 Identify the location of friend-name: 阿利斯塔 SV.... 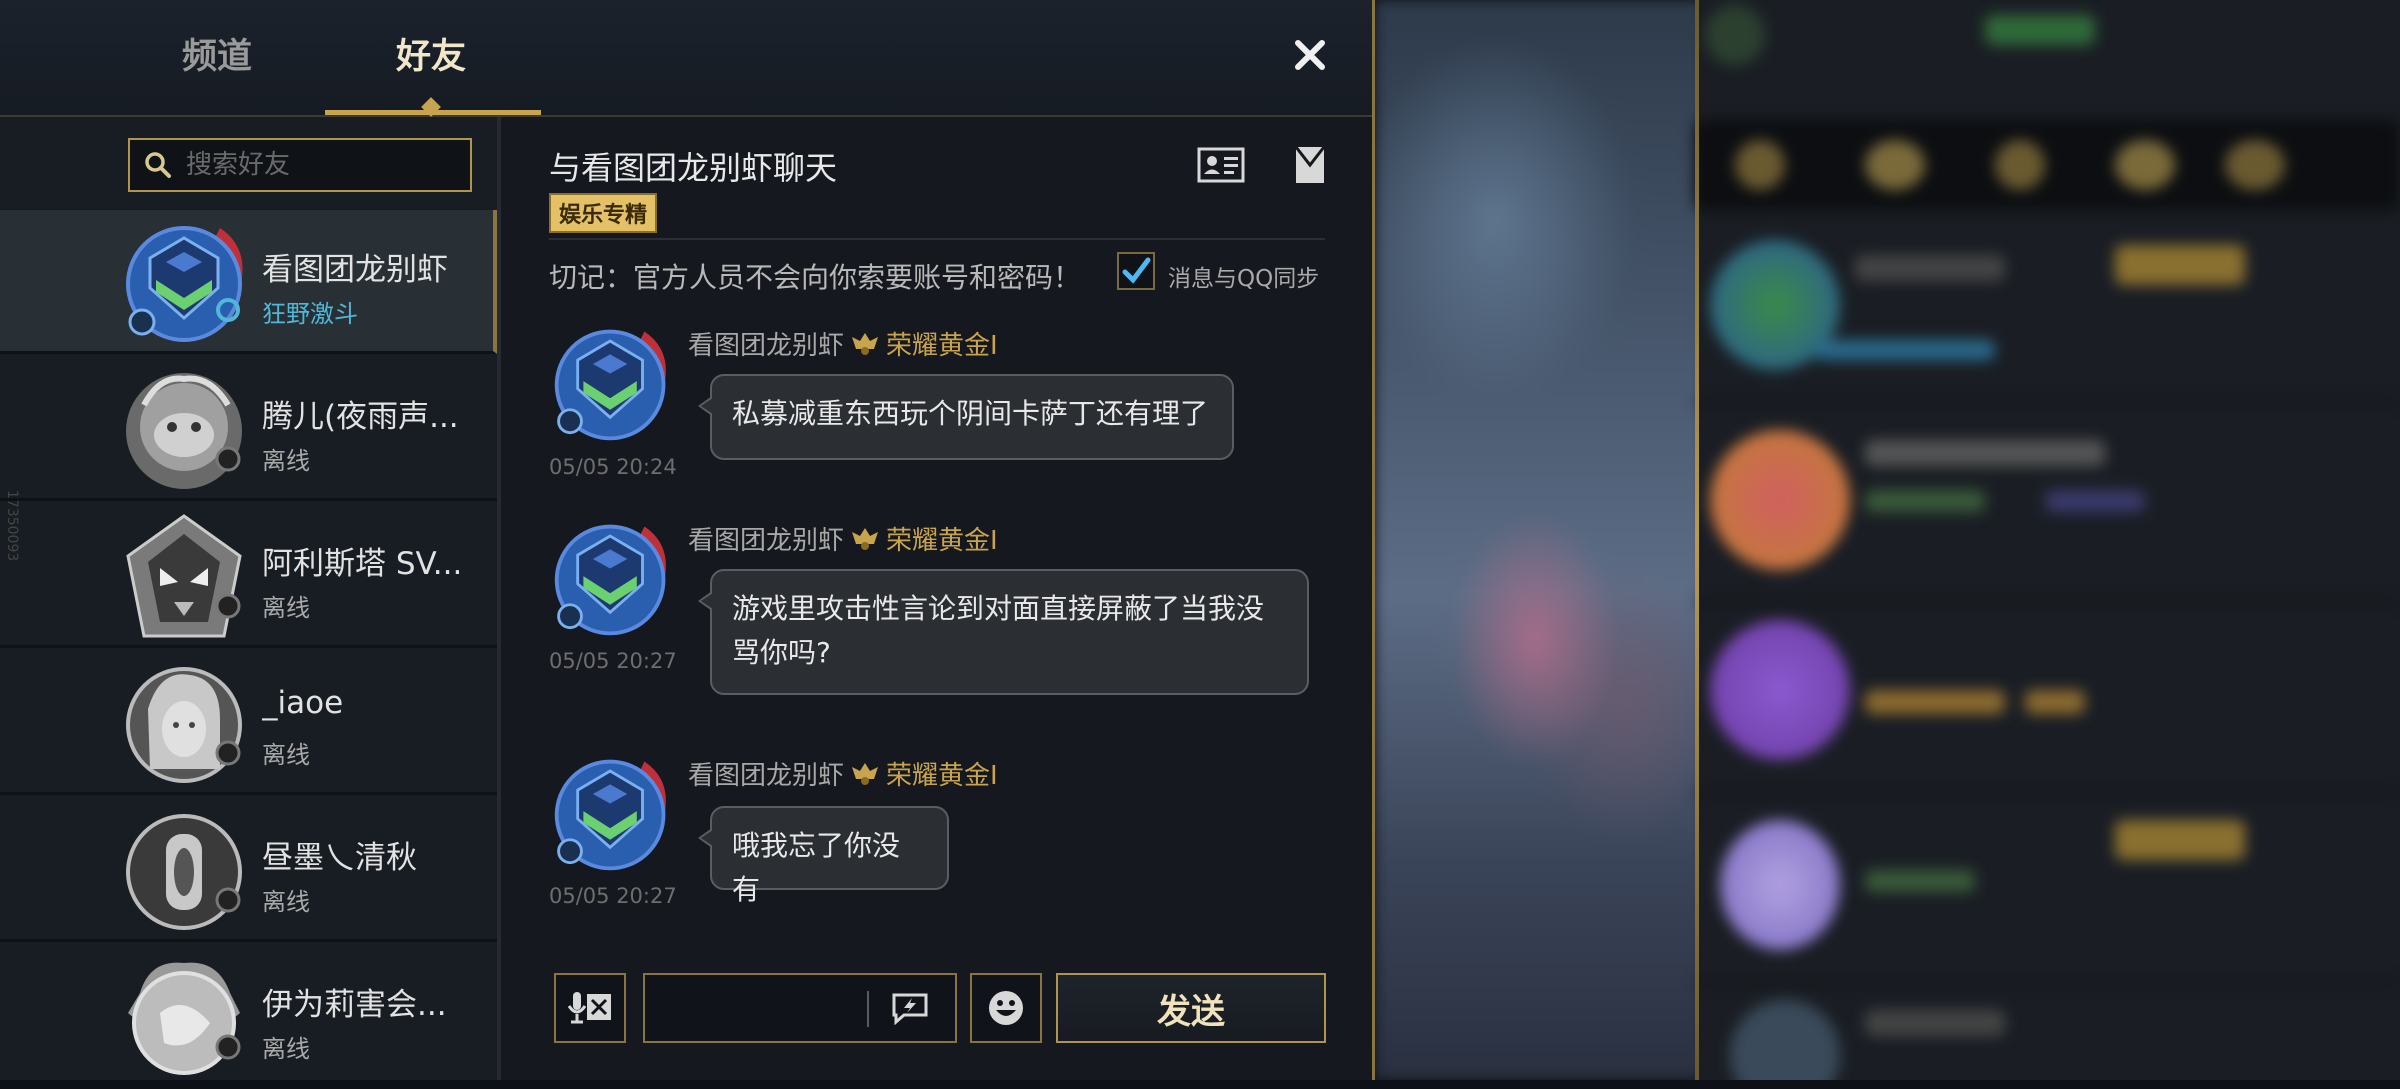
(362, 564).